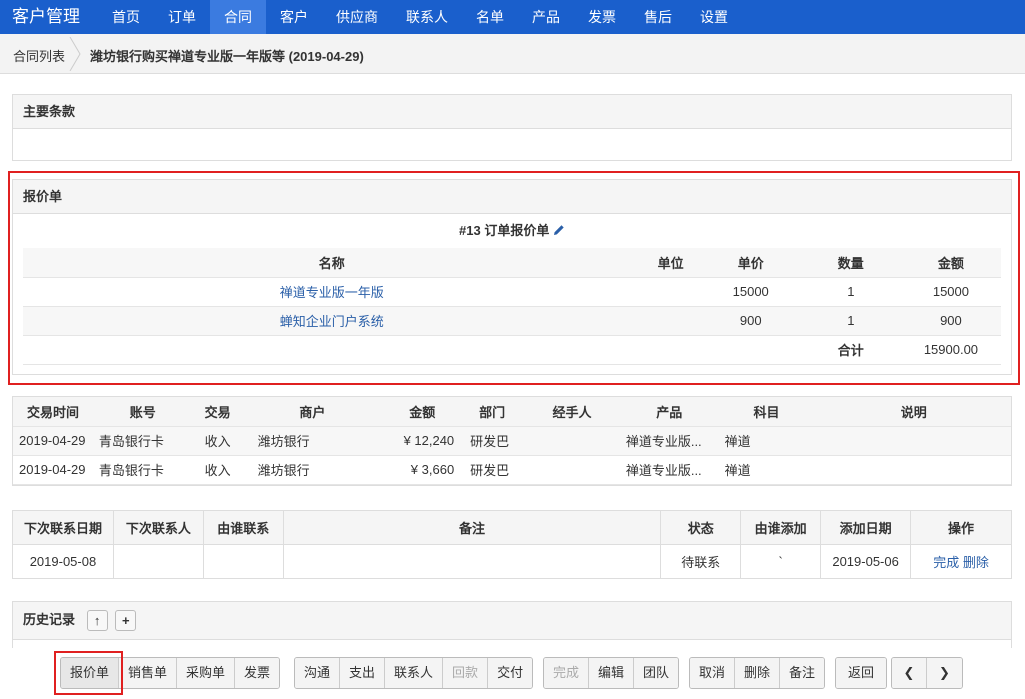  What do you see at coordinates (670, 263) in the screenshot?
I see `col-unit: 单位` at bounding box center [670, 263].